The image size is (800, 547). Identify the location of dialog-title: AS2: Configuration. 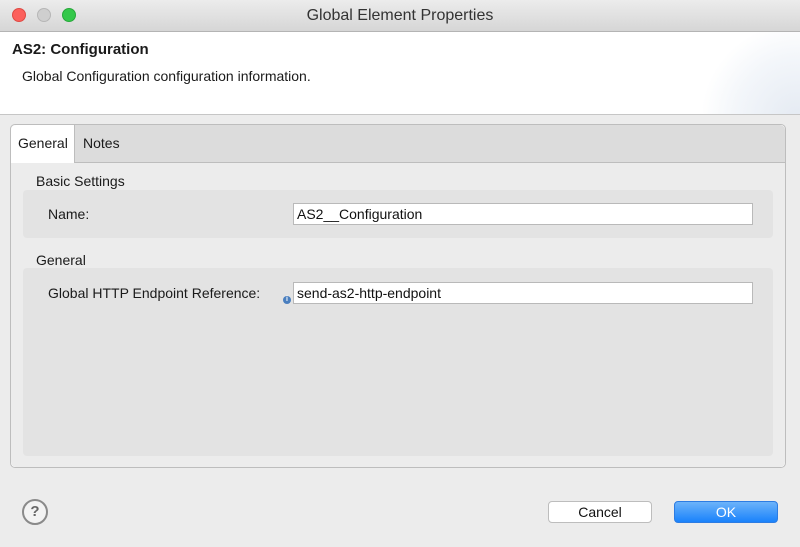
(80, 49).